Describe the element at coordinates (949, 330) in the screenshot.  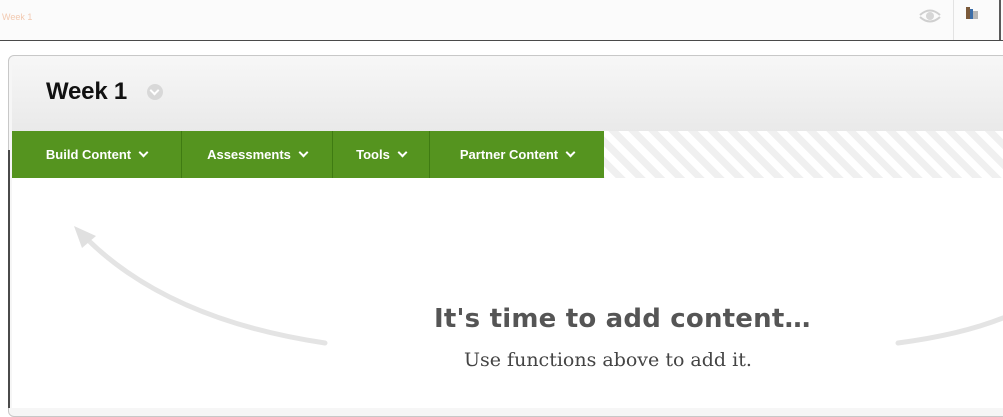
I see `right-hint-arrow-icon` at that location.